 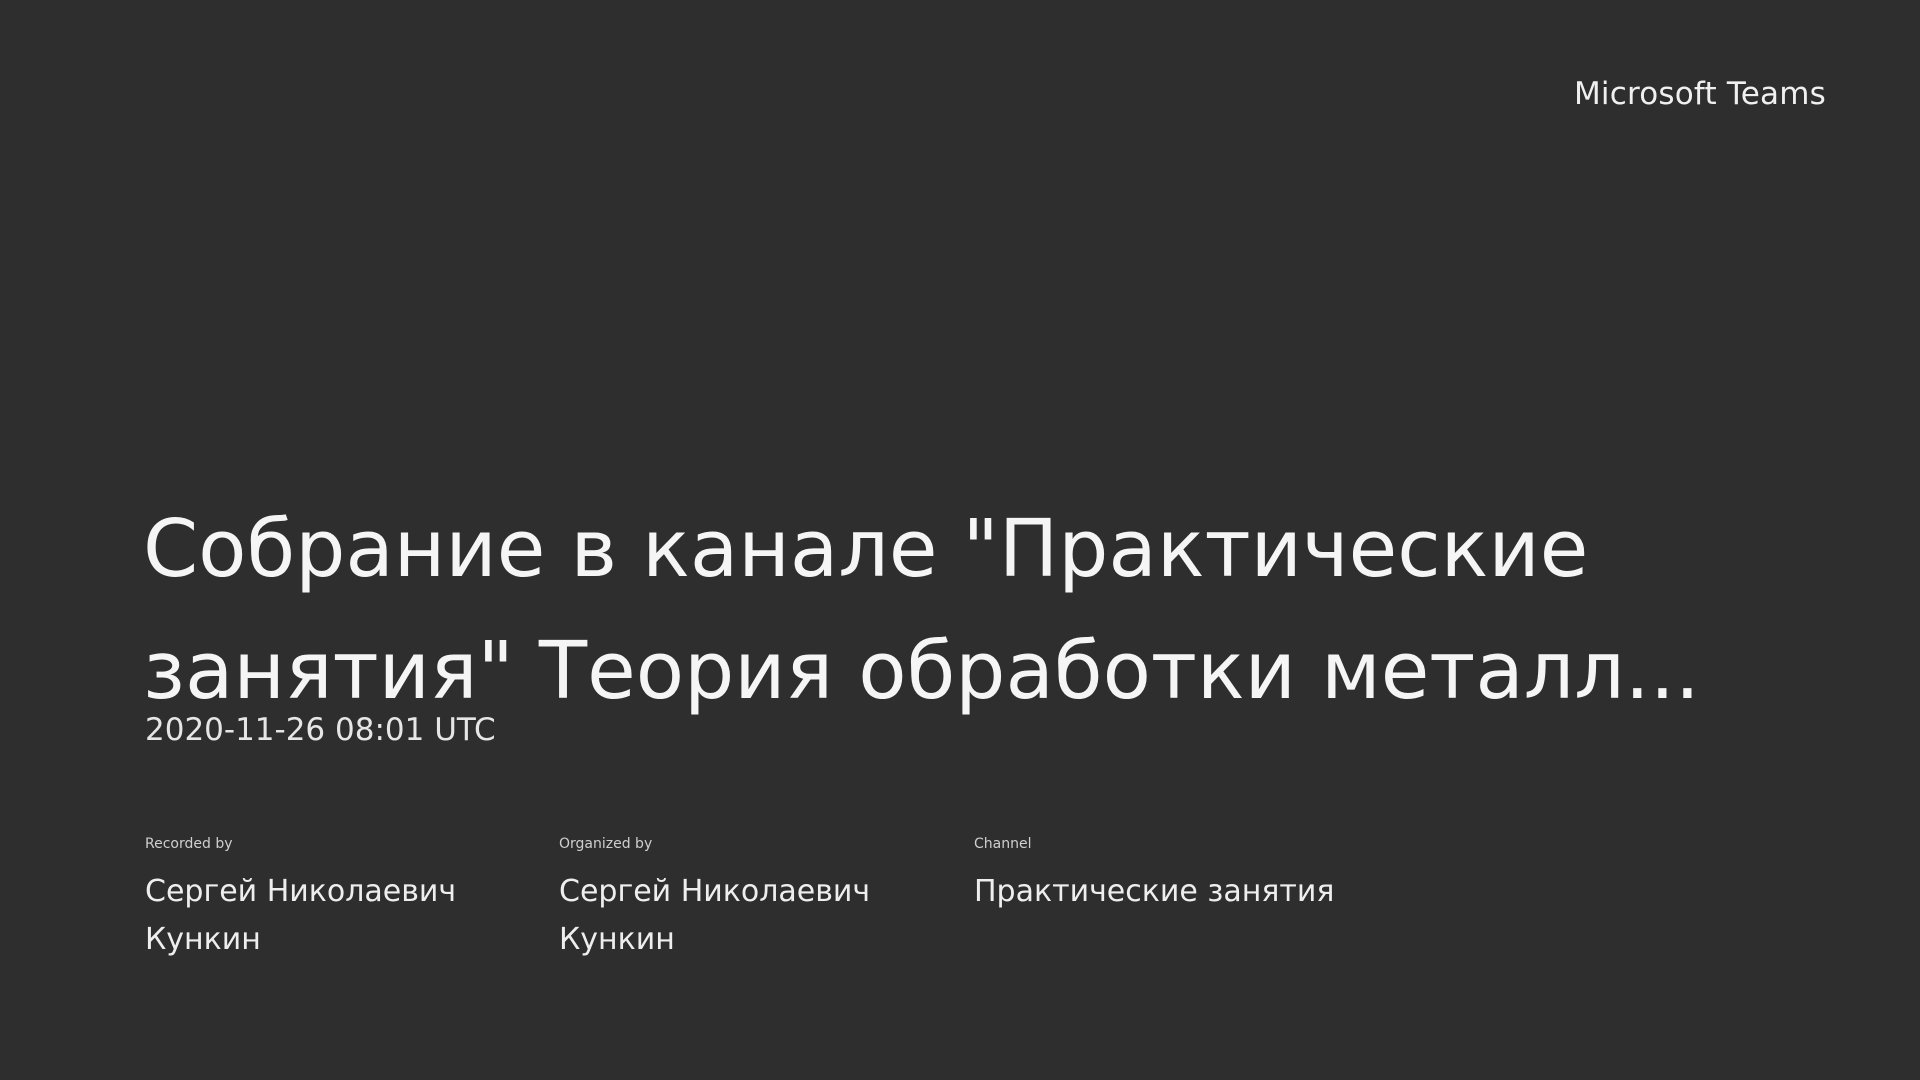 I want to click on channel-section: Channel Практические занятия, so click(x=1254, y=876).